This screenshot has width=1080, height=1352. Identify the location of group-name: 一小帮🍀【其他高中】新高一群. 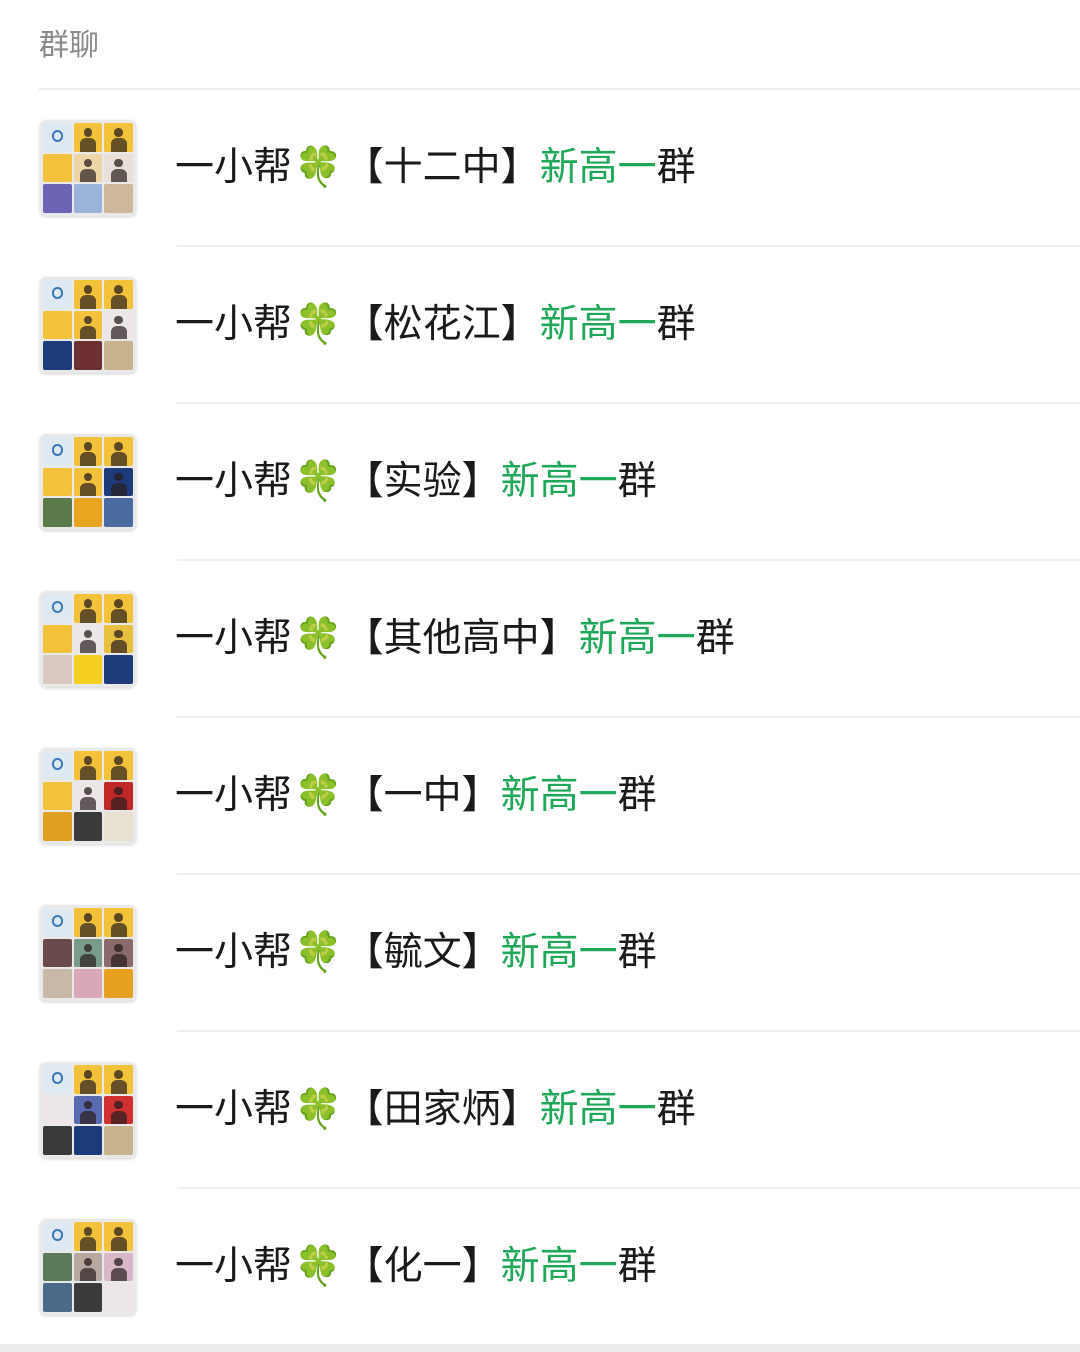
(455, 639).